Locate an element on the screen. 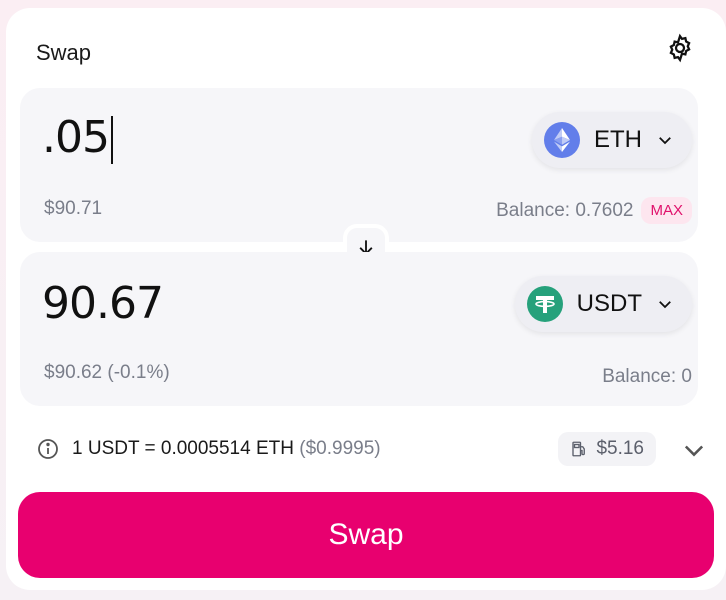  info-icon is located at coordinates (48, 449).